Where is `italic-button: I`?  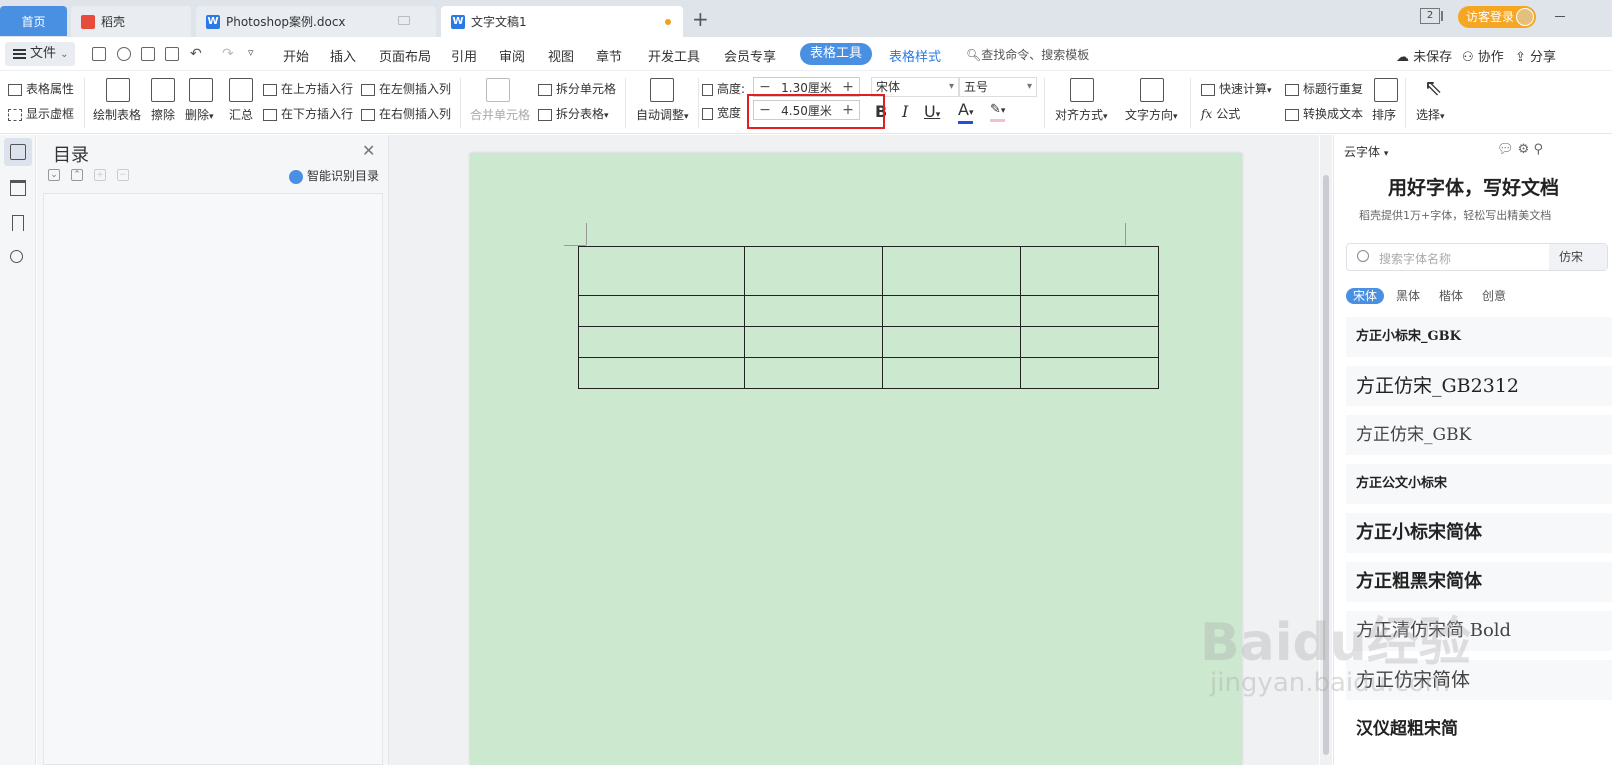 italic-button: I is located at coordinates (905, 111).